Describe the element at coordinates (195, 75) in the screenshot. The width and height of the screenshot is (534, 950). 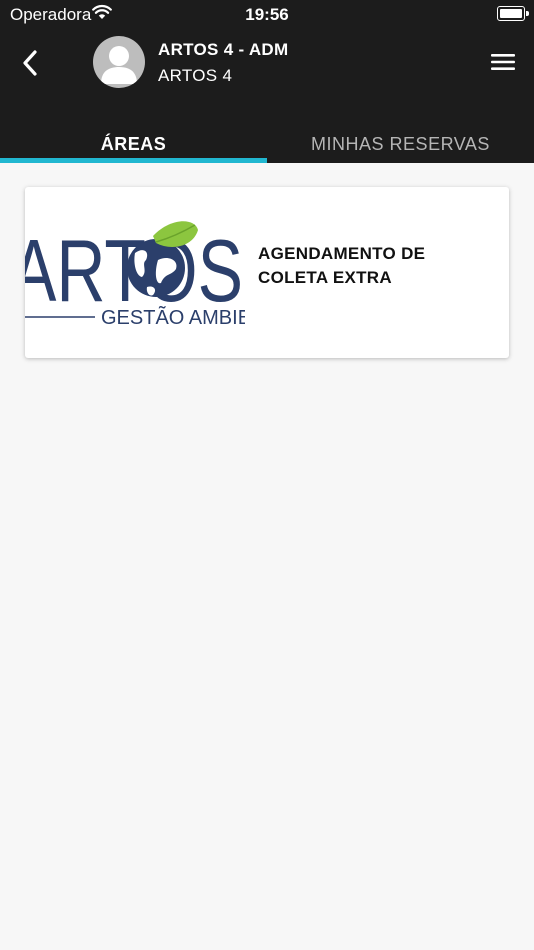
I see `condominium-name: ARTOS 4` at that location.